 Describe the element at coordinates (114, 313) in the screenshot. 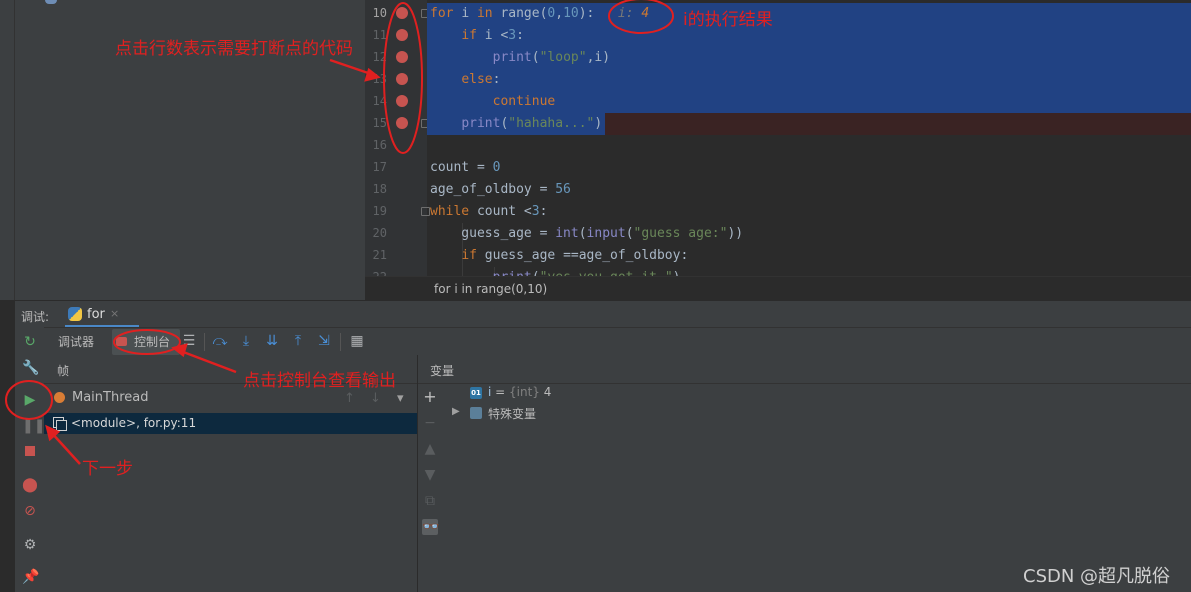

I see `close-icon: ×` at that location.